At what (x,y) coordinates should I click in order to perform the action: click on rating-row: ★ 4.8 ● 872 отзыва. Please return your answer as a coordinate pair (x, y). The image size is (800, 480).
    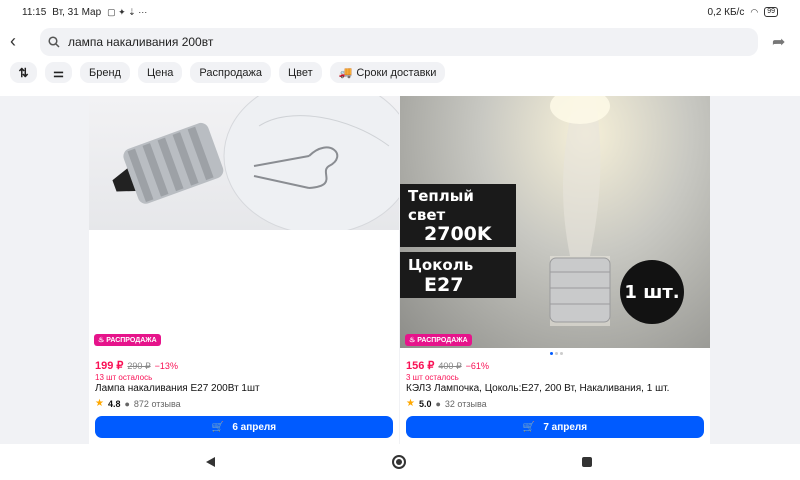
    Looking at the image, I should click on (138, 403).